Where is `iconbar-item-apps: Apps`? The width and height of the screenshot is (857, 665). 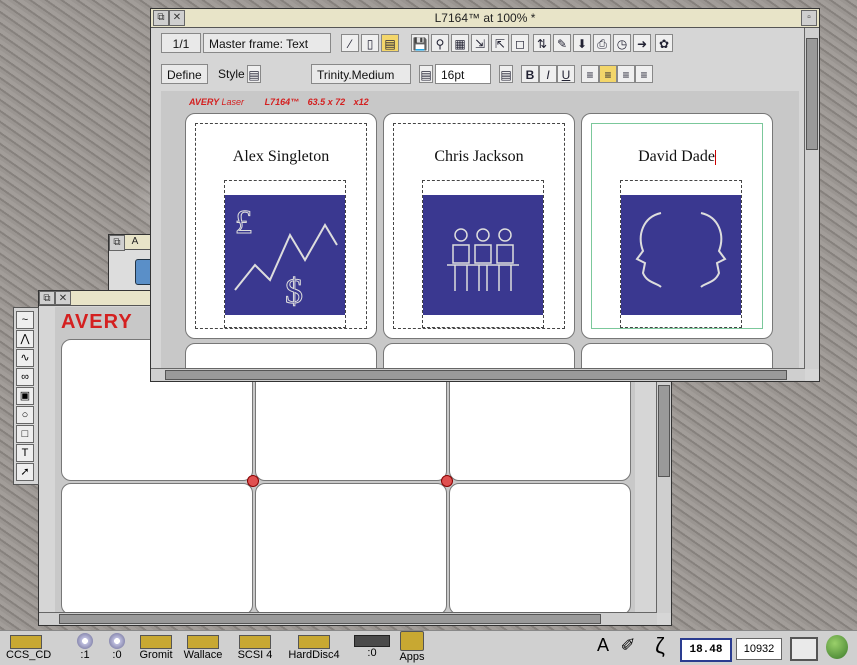
iconbar-item-apps: Apps is located at coordinates (412, 647).